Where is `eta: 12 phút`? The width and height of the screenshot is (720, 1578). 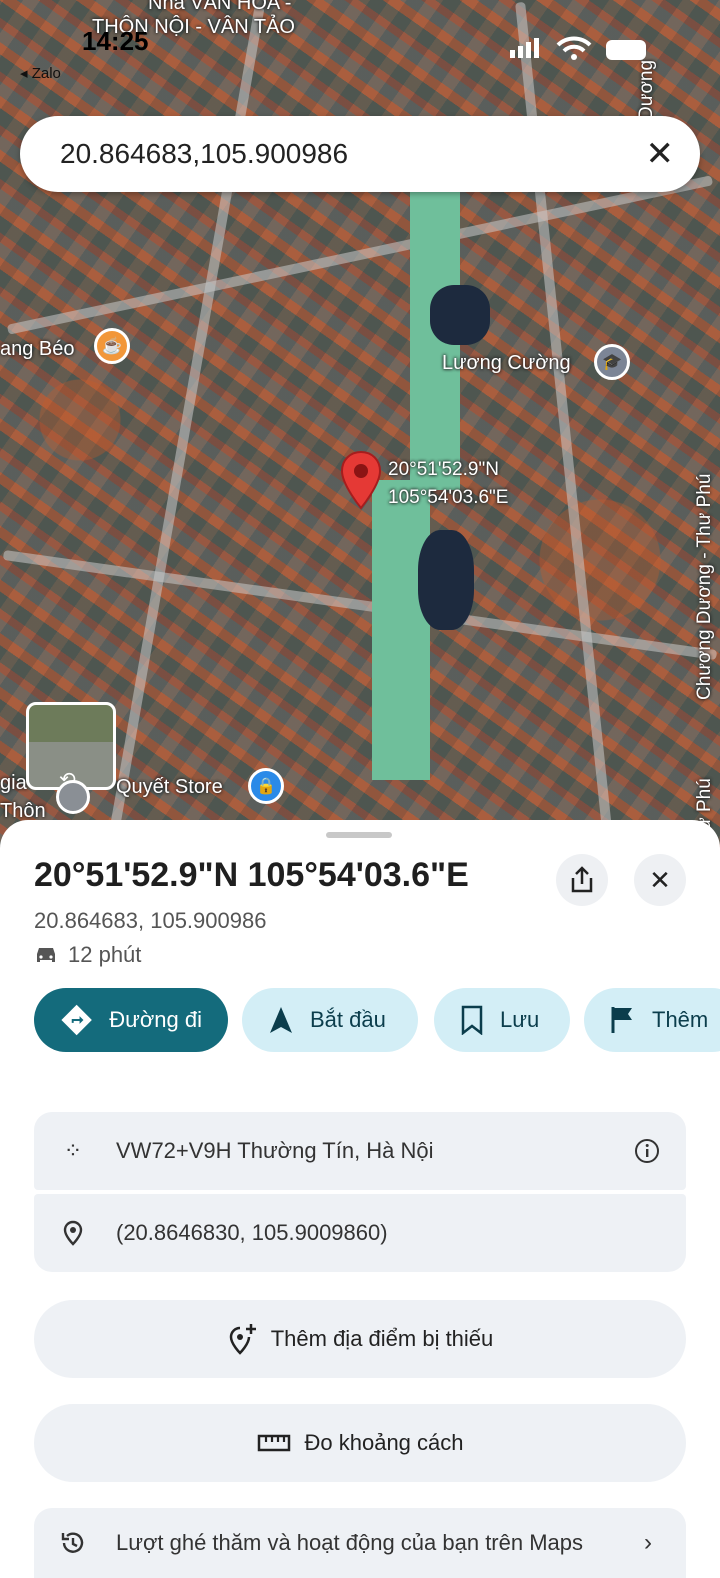 eta: 12 phút is located at coordinates (87, 955).